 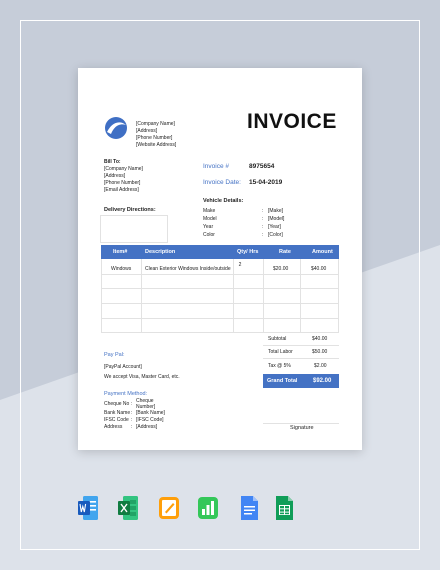 What do you see at coordinates (116, 128) in the screenshot?
I see `company-logo-icon` at bounding box center [116, 128].